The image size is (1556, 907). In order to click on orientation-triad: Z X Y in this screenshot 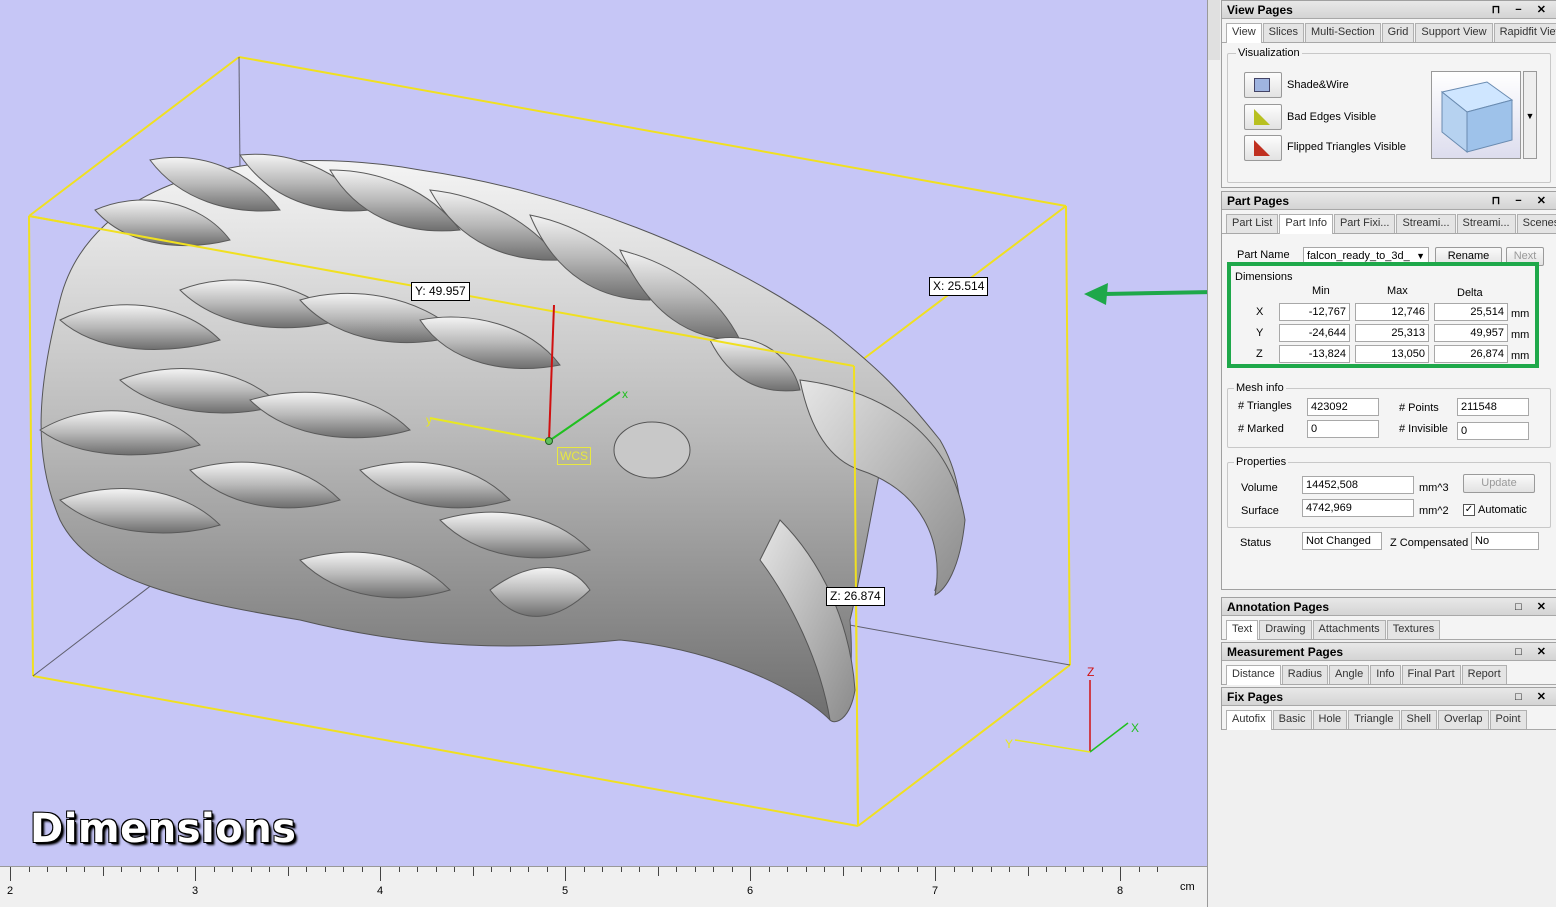, I will do `click(1072, 709)`.